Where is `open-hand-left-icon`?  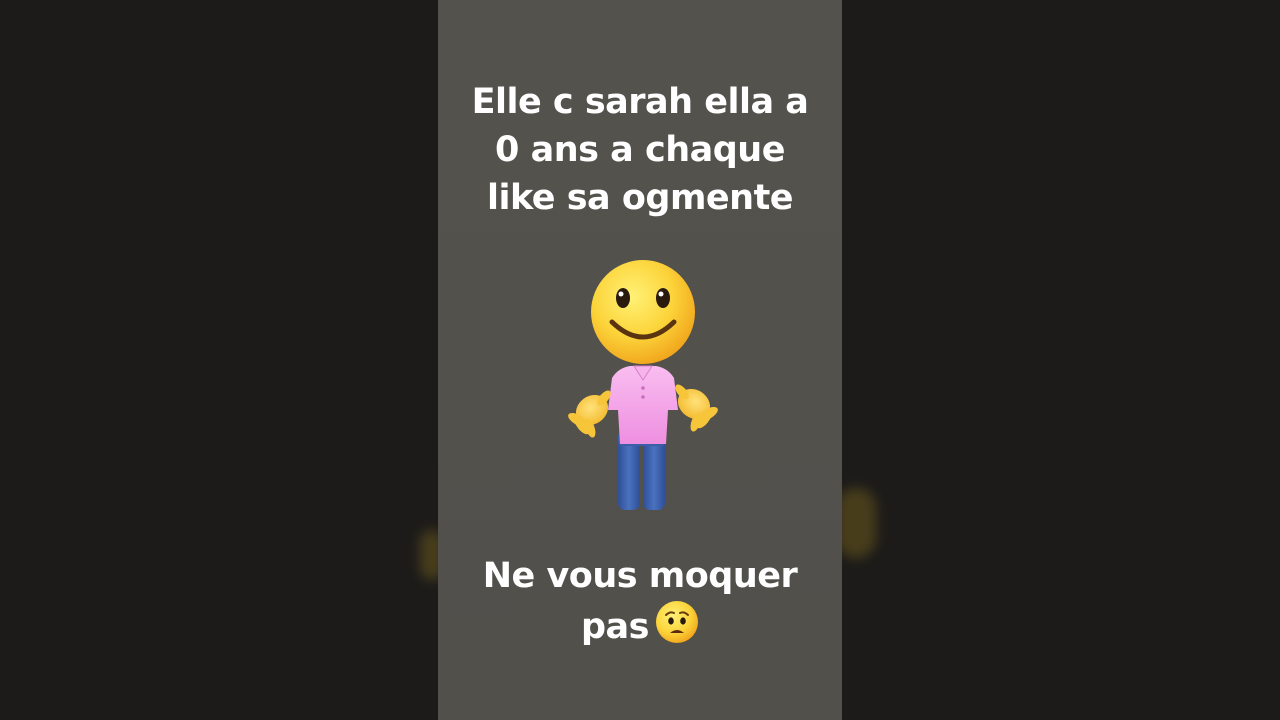 open-hand-left-icon is located at coordinates (589, 414).